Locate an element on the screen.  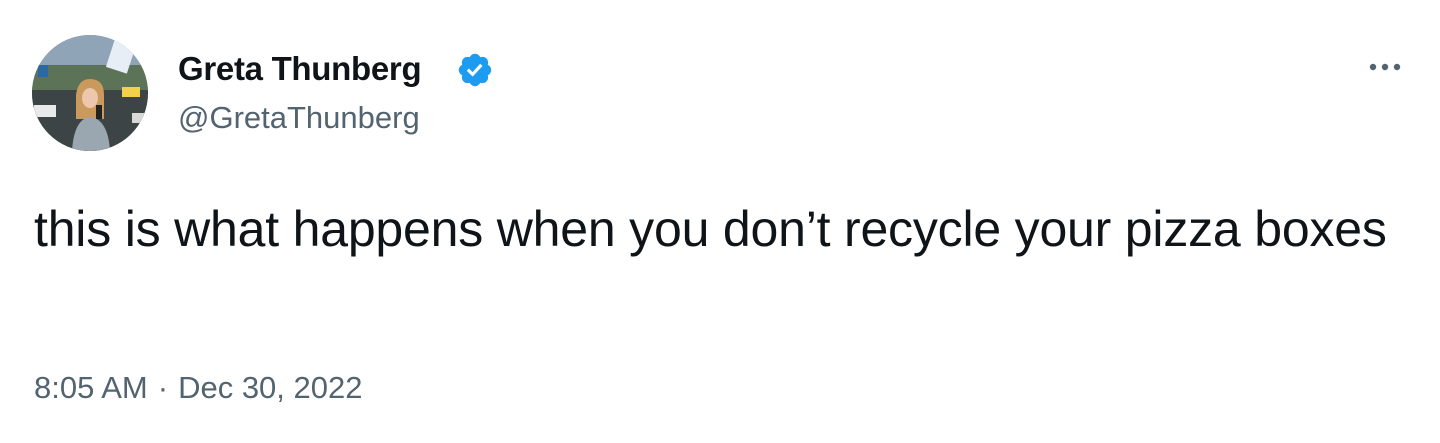
author-display-name: Greta Thunberg is located at coordinates (300, 69).